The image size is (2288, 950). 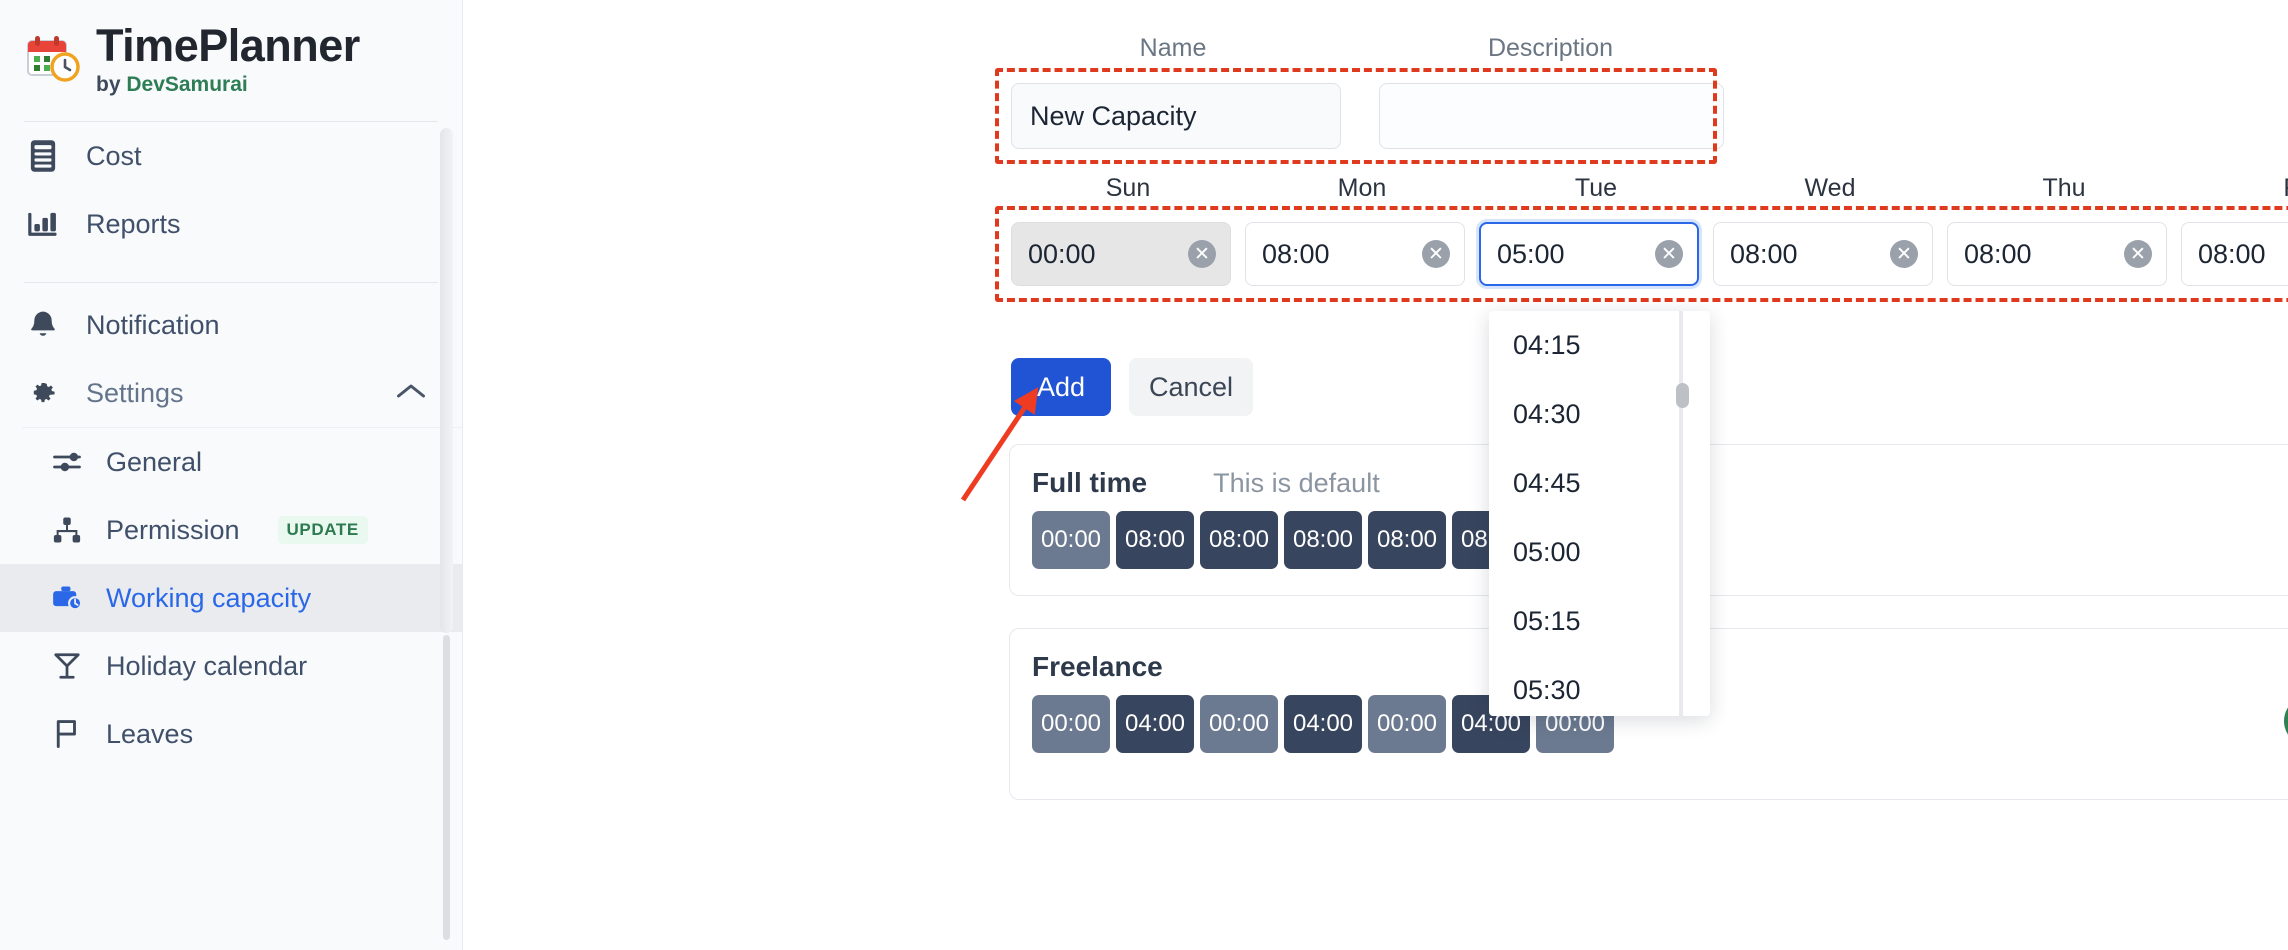 What do you see at coordinates (43, 156) in the screenshot?
I see `cost-icon` at bounding box center [43, 156].